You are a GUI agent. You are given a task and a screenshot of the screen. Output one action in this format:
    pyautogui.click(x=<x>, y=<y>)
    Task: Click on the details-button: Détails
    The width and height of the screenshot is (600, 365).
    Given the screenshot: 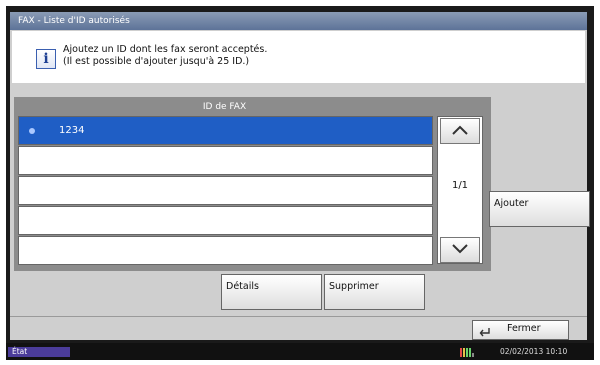 What is the action you would take?
    pyautogui.click(x=271, y=292)
    